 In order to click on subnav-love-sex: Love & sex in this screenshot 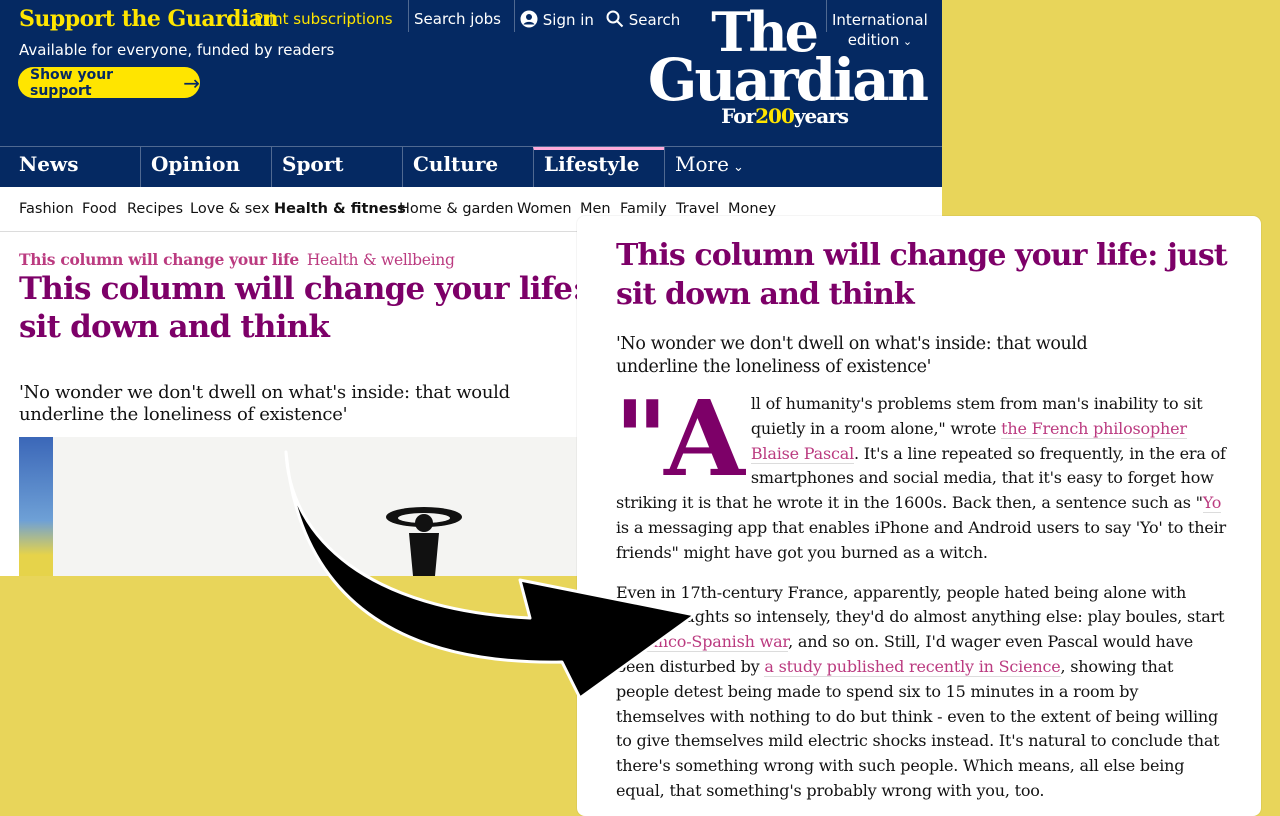, I will do `click(230, 209)`.